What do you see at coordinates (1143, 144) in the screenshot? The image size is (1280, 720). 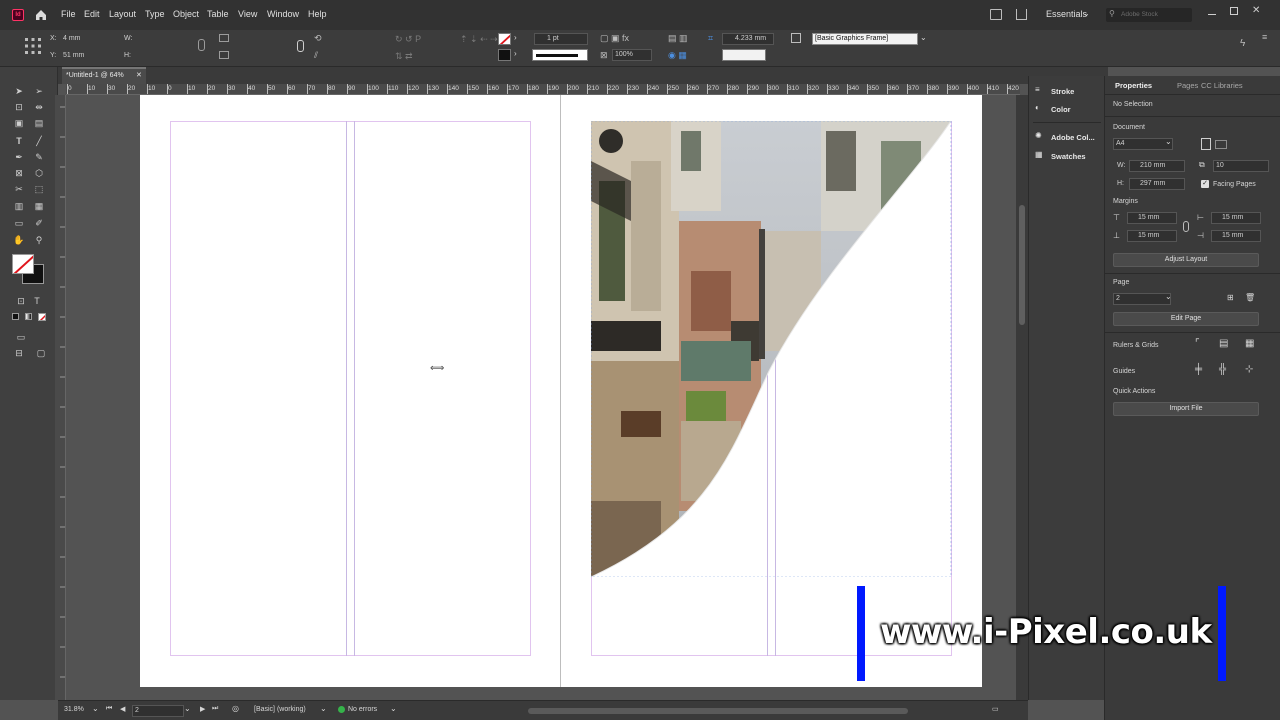 I see `document-preset-dropdown: A4` at bounding box center [1143, 144].